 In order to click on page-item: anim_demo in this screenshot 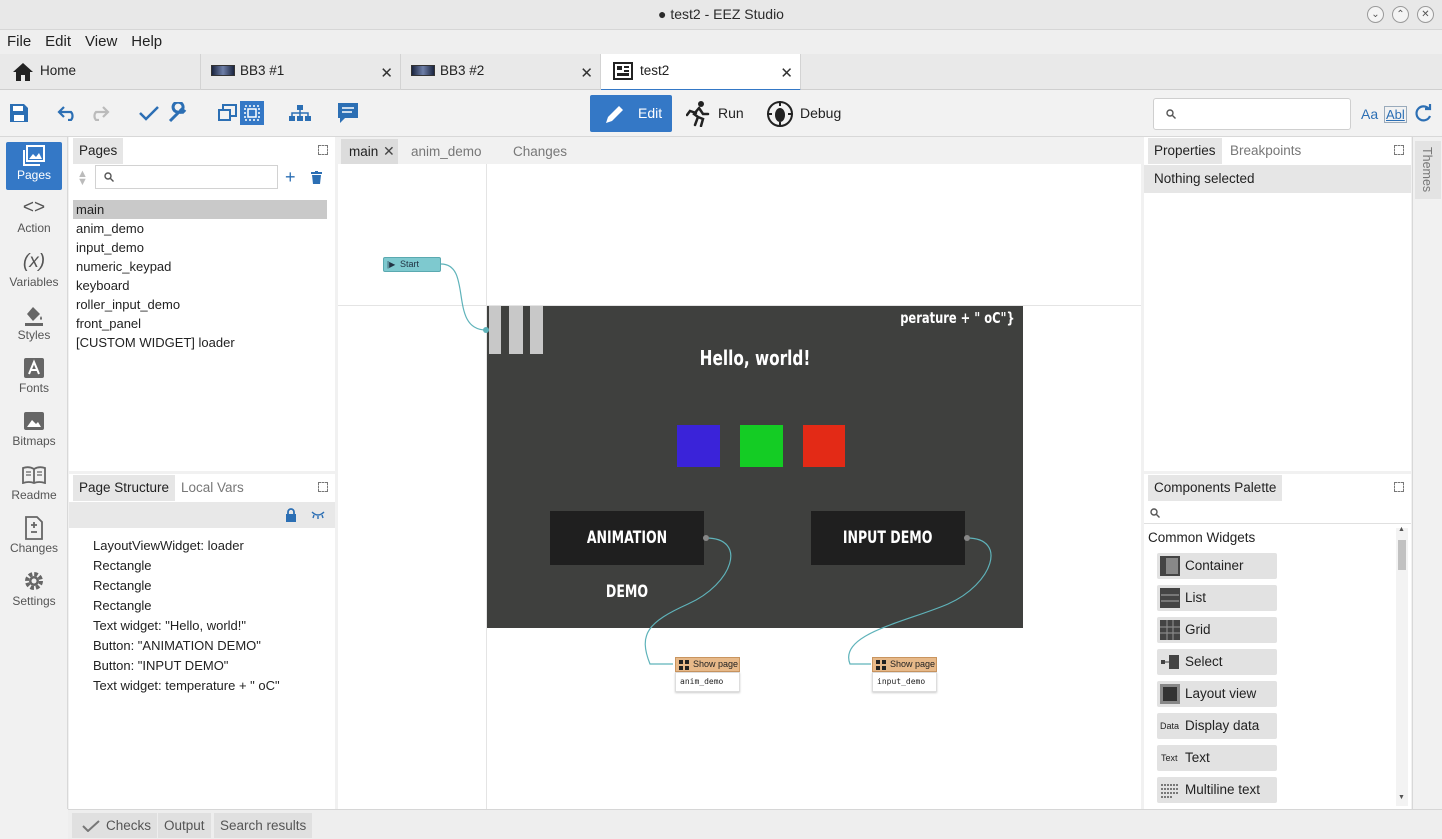, I will do `click(200, 228)`.